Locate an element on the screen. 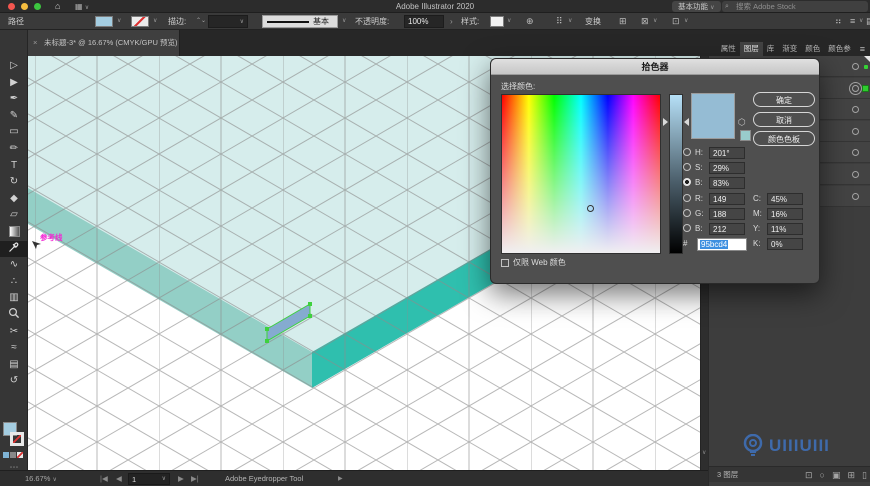  new-layer-icon: ⊞ is located at coordinates (852, 475).